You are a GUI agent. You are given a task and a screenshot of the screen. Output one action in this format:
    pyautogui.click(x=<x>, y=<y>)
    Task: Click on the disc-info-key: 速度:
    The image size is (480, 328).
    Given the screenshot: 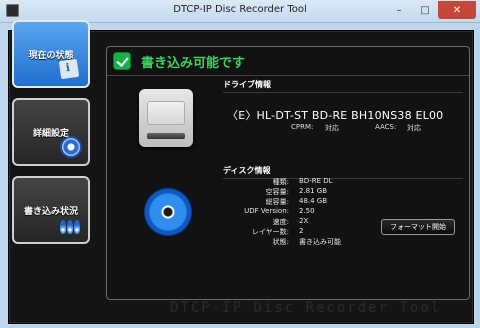 What is the action you would take?
    pyautogui.click(x=280, y=222)
    